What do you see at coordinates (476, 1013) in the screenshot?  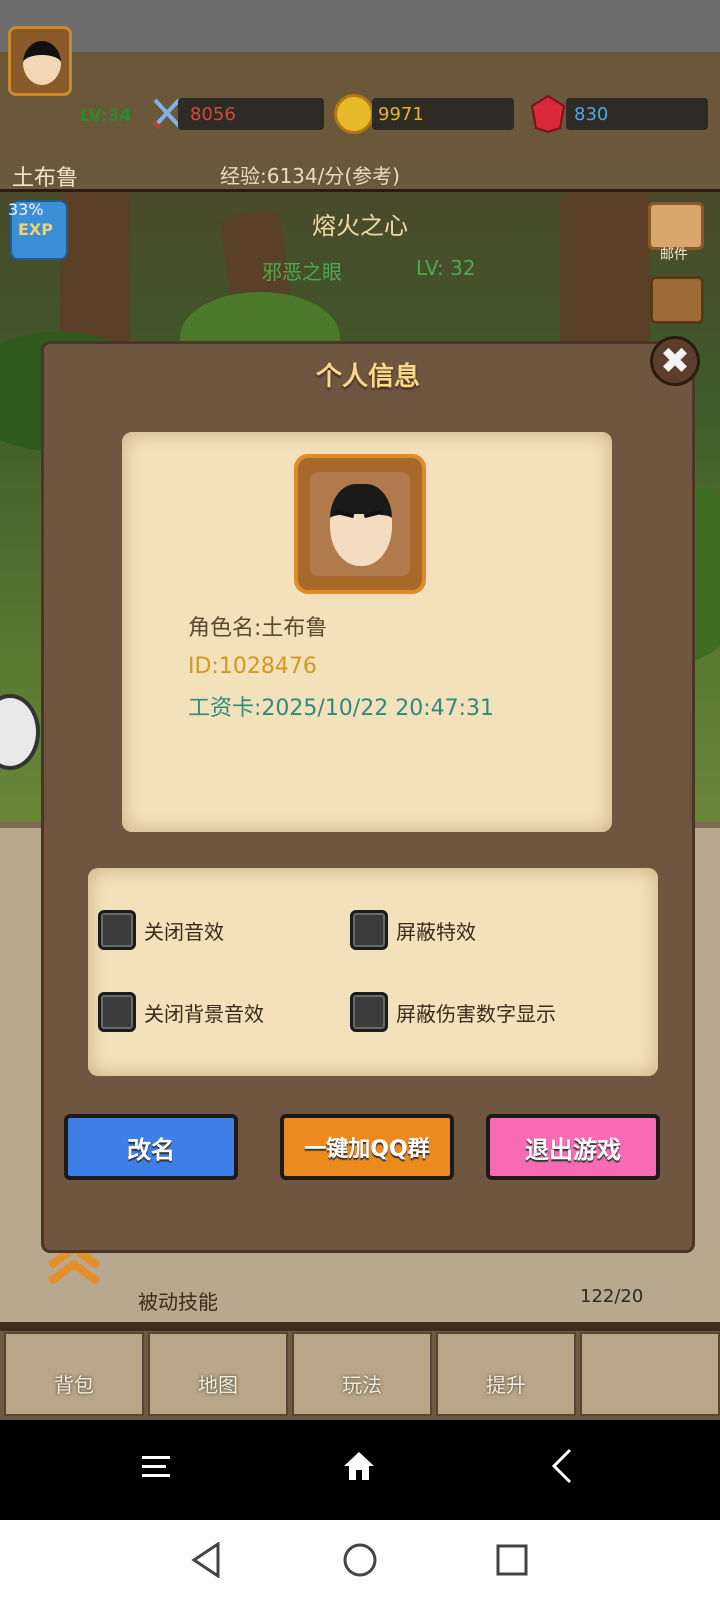 I see `setting-label: 屏蔽伤害数字显示` at bounding box center [476, 1013].